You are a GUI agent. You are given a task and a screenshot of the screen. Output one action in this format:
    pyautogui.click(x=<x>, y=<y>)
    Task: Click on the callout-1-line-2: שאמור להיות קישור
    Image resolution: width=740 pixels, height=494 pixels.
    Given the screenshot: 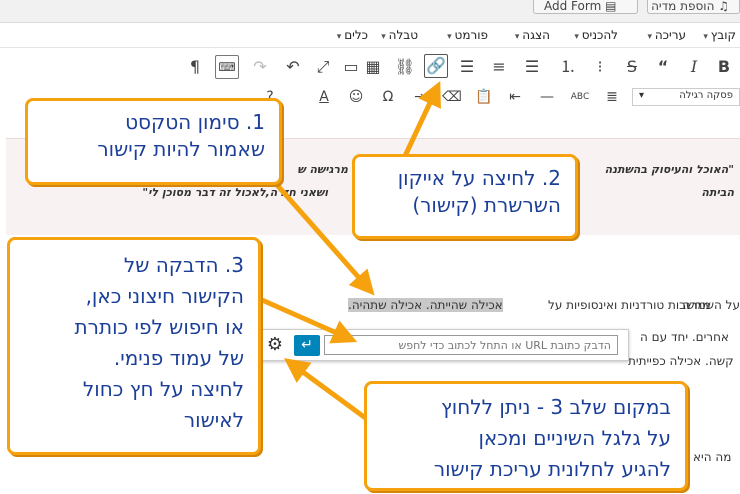 What is the action you would take?
    pyautogui.click(x=181, y=149)
    